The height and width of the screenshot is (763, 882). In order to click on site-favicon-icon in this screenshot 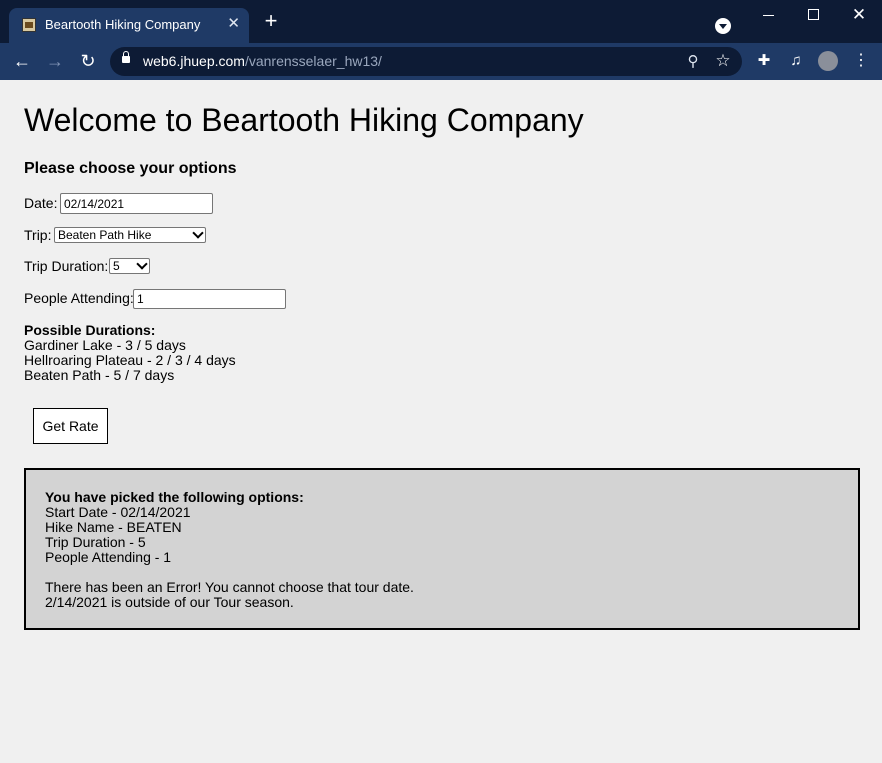, I will do `click(29, 25)`.